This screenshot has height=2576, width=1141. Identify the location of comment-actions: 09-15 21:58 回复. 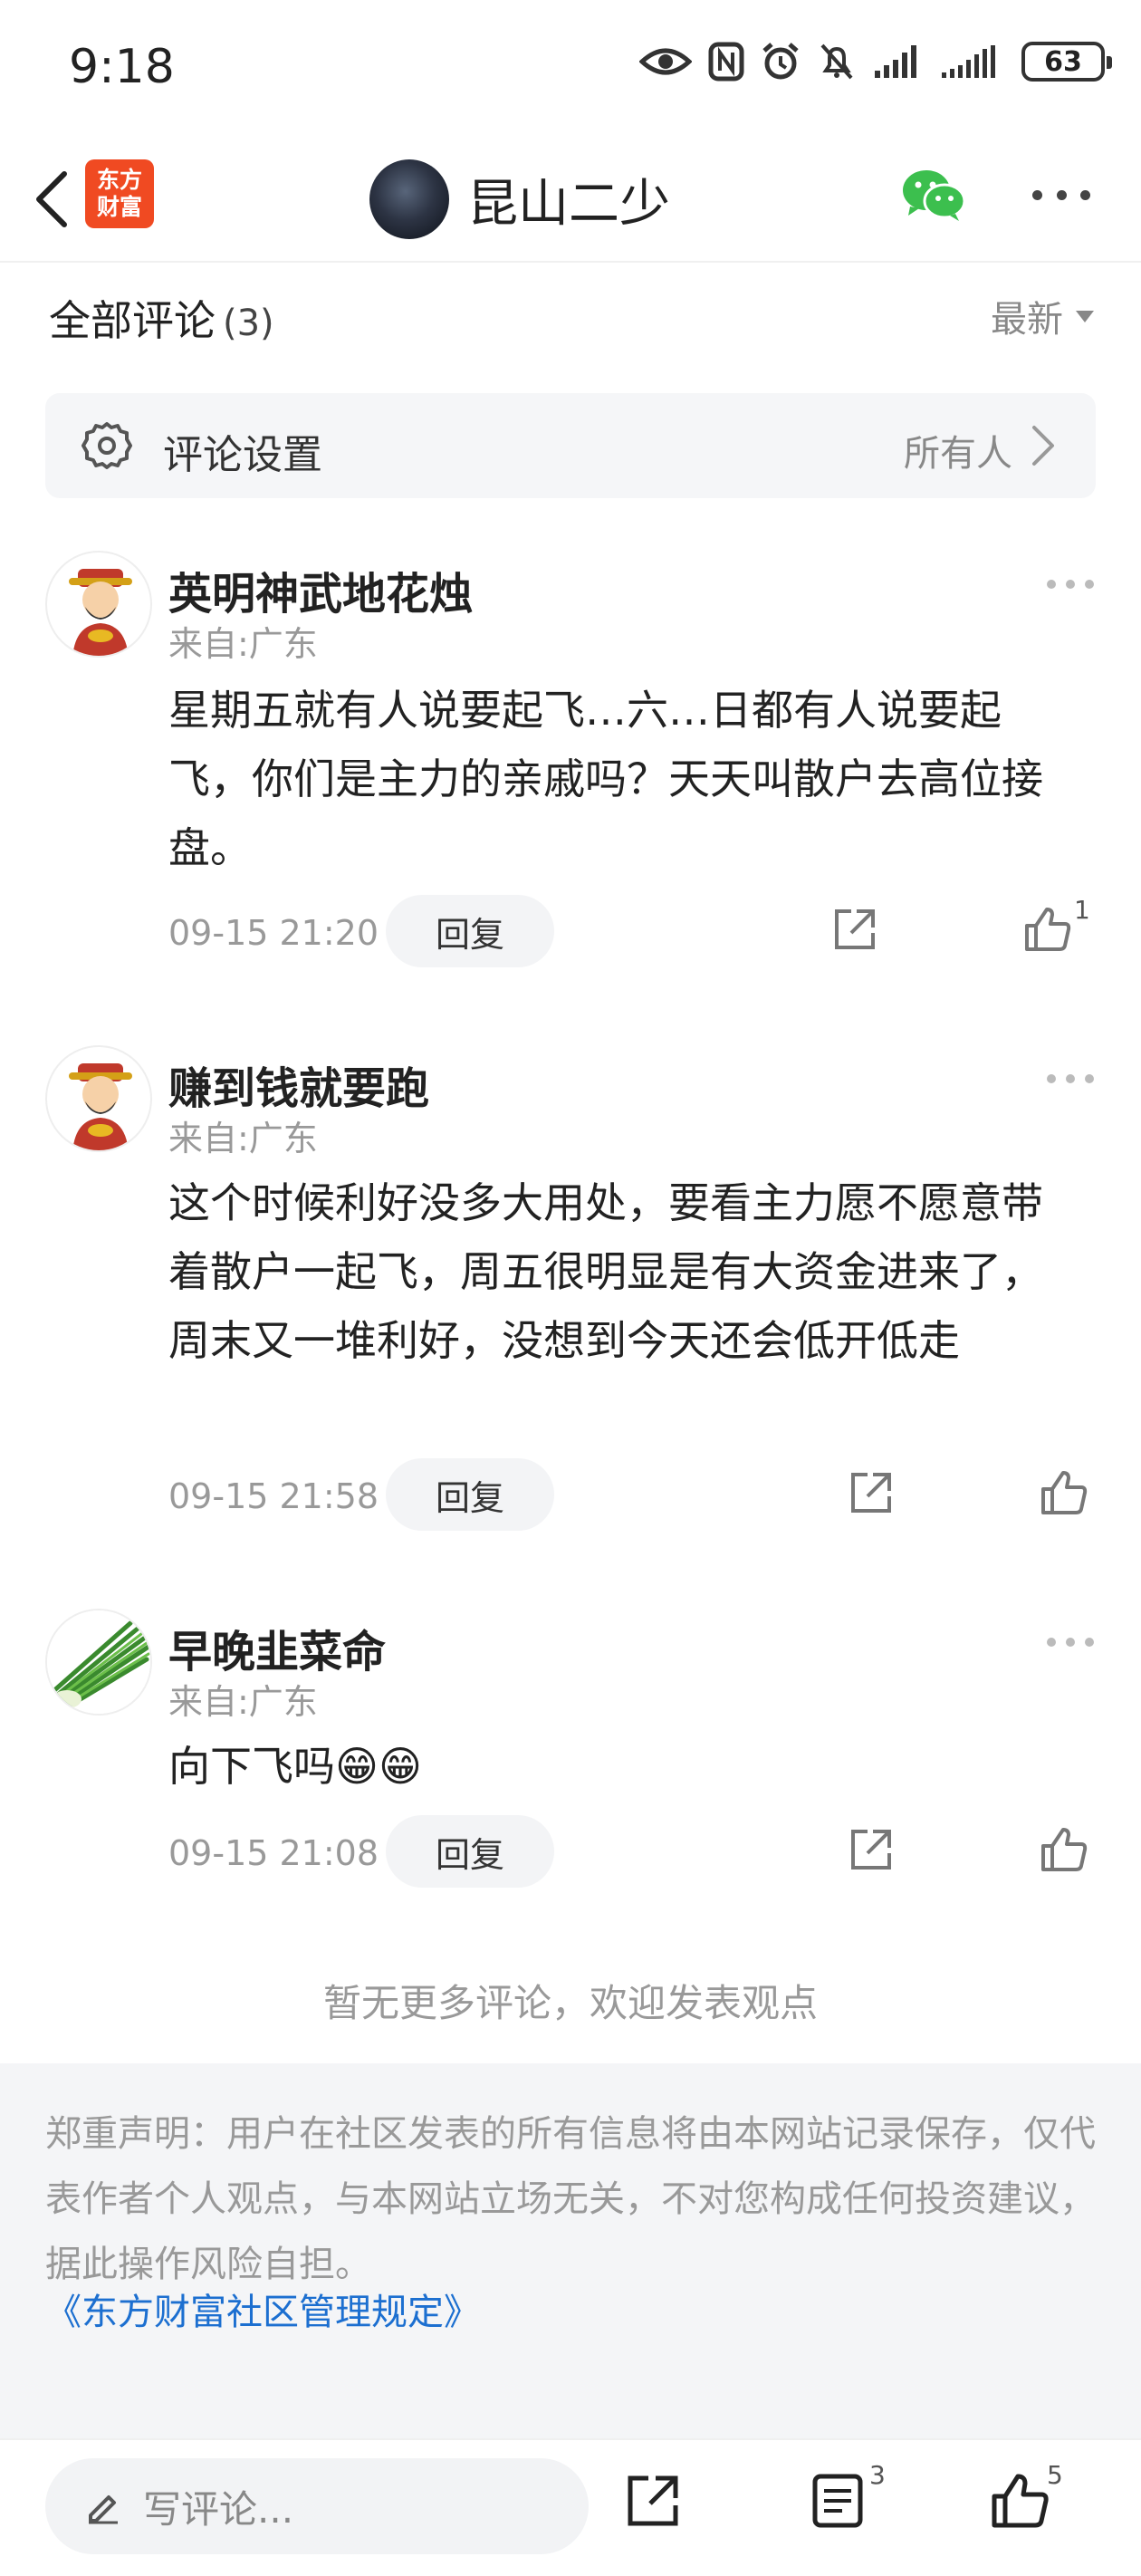
(570, 1494).